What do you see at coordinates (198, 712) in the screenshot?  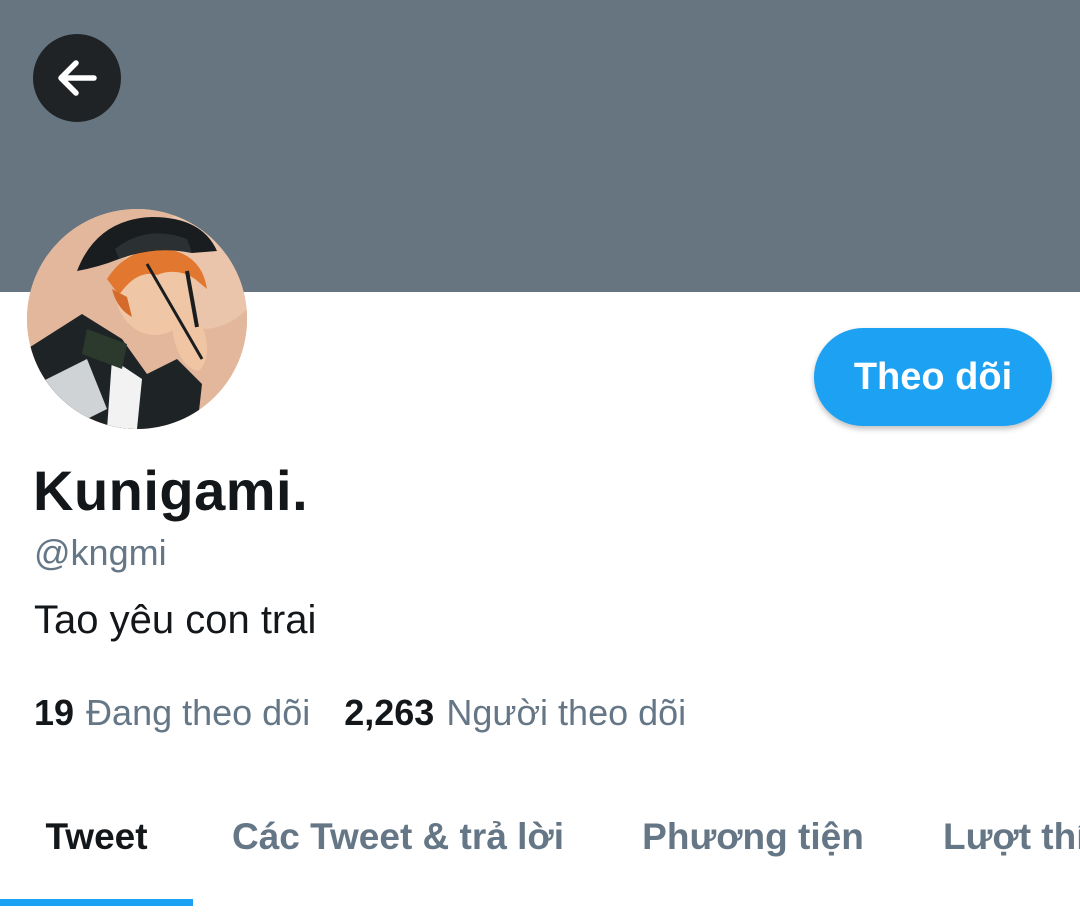 I see `following-label: Đang theo dõi` at bounding box center [198, 712].